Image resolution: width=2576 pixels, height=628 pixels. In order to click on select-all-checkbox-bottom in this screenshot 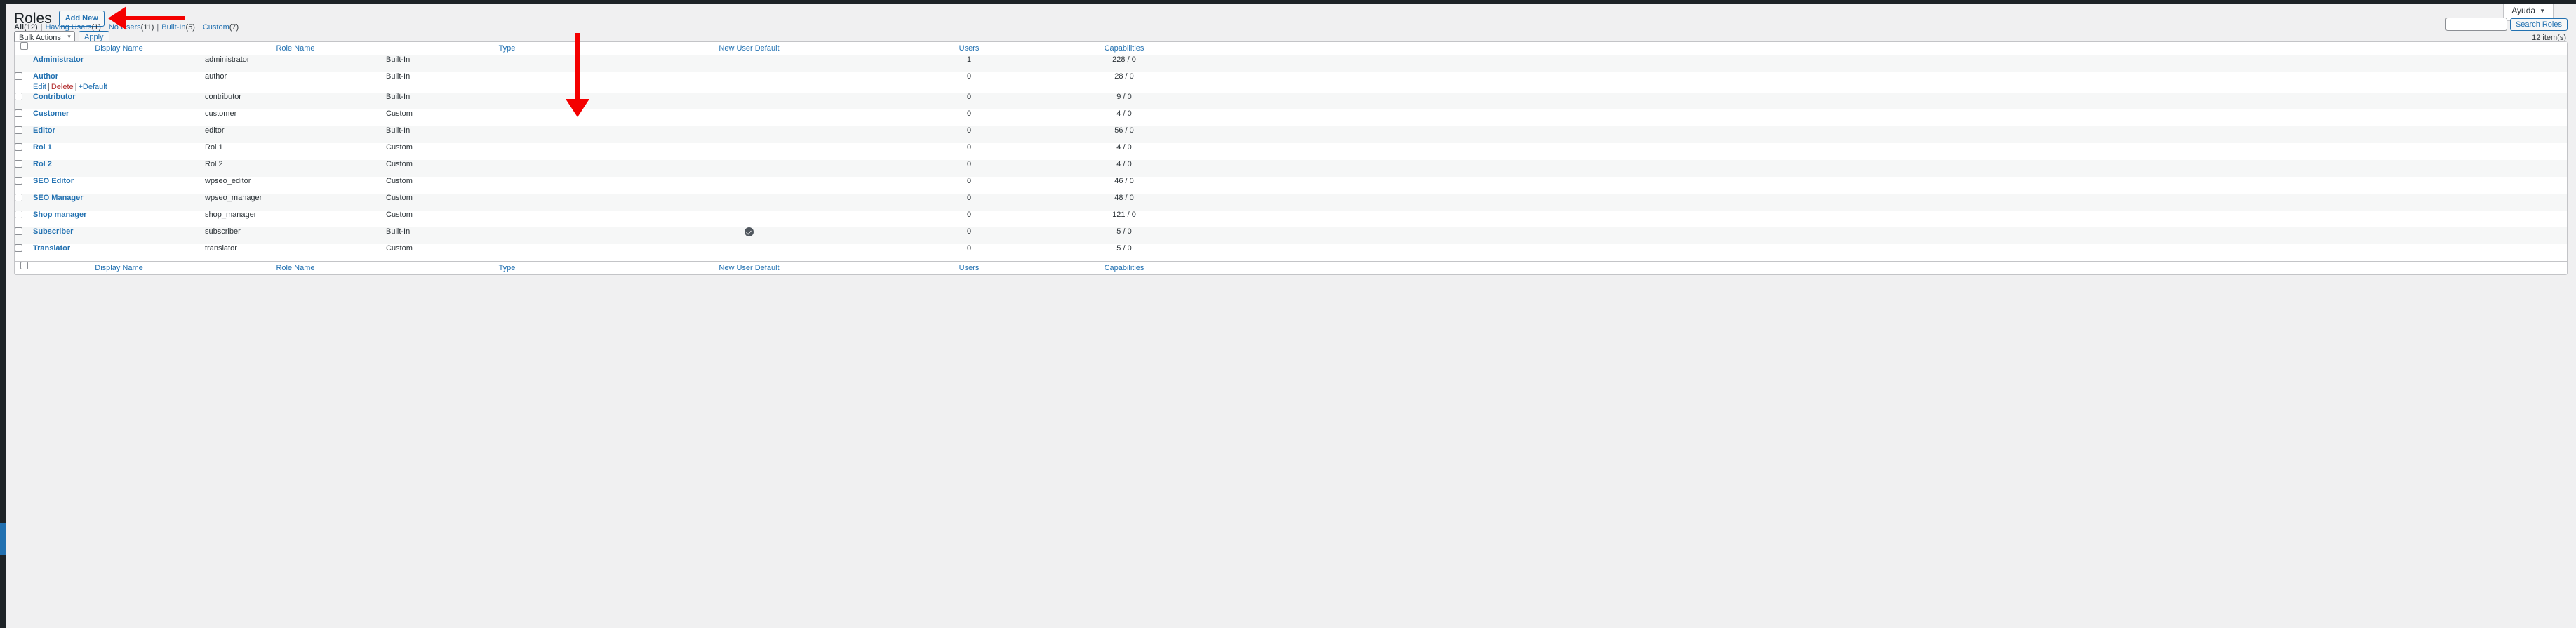, I will do `click(24, 266)`.